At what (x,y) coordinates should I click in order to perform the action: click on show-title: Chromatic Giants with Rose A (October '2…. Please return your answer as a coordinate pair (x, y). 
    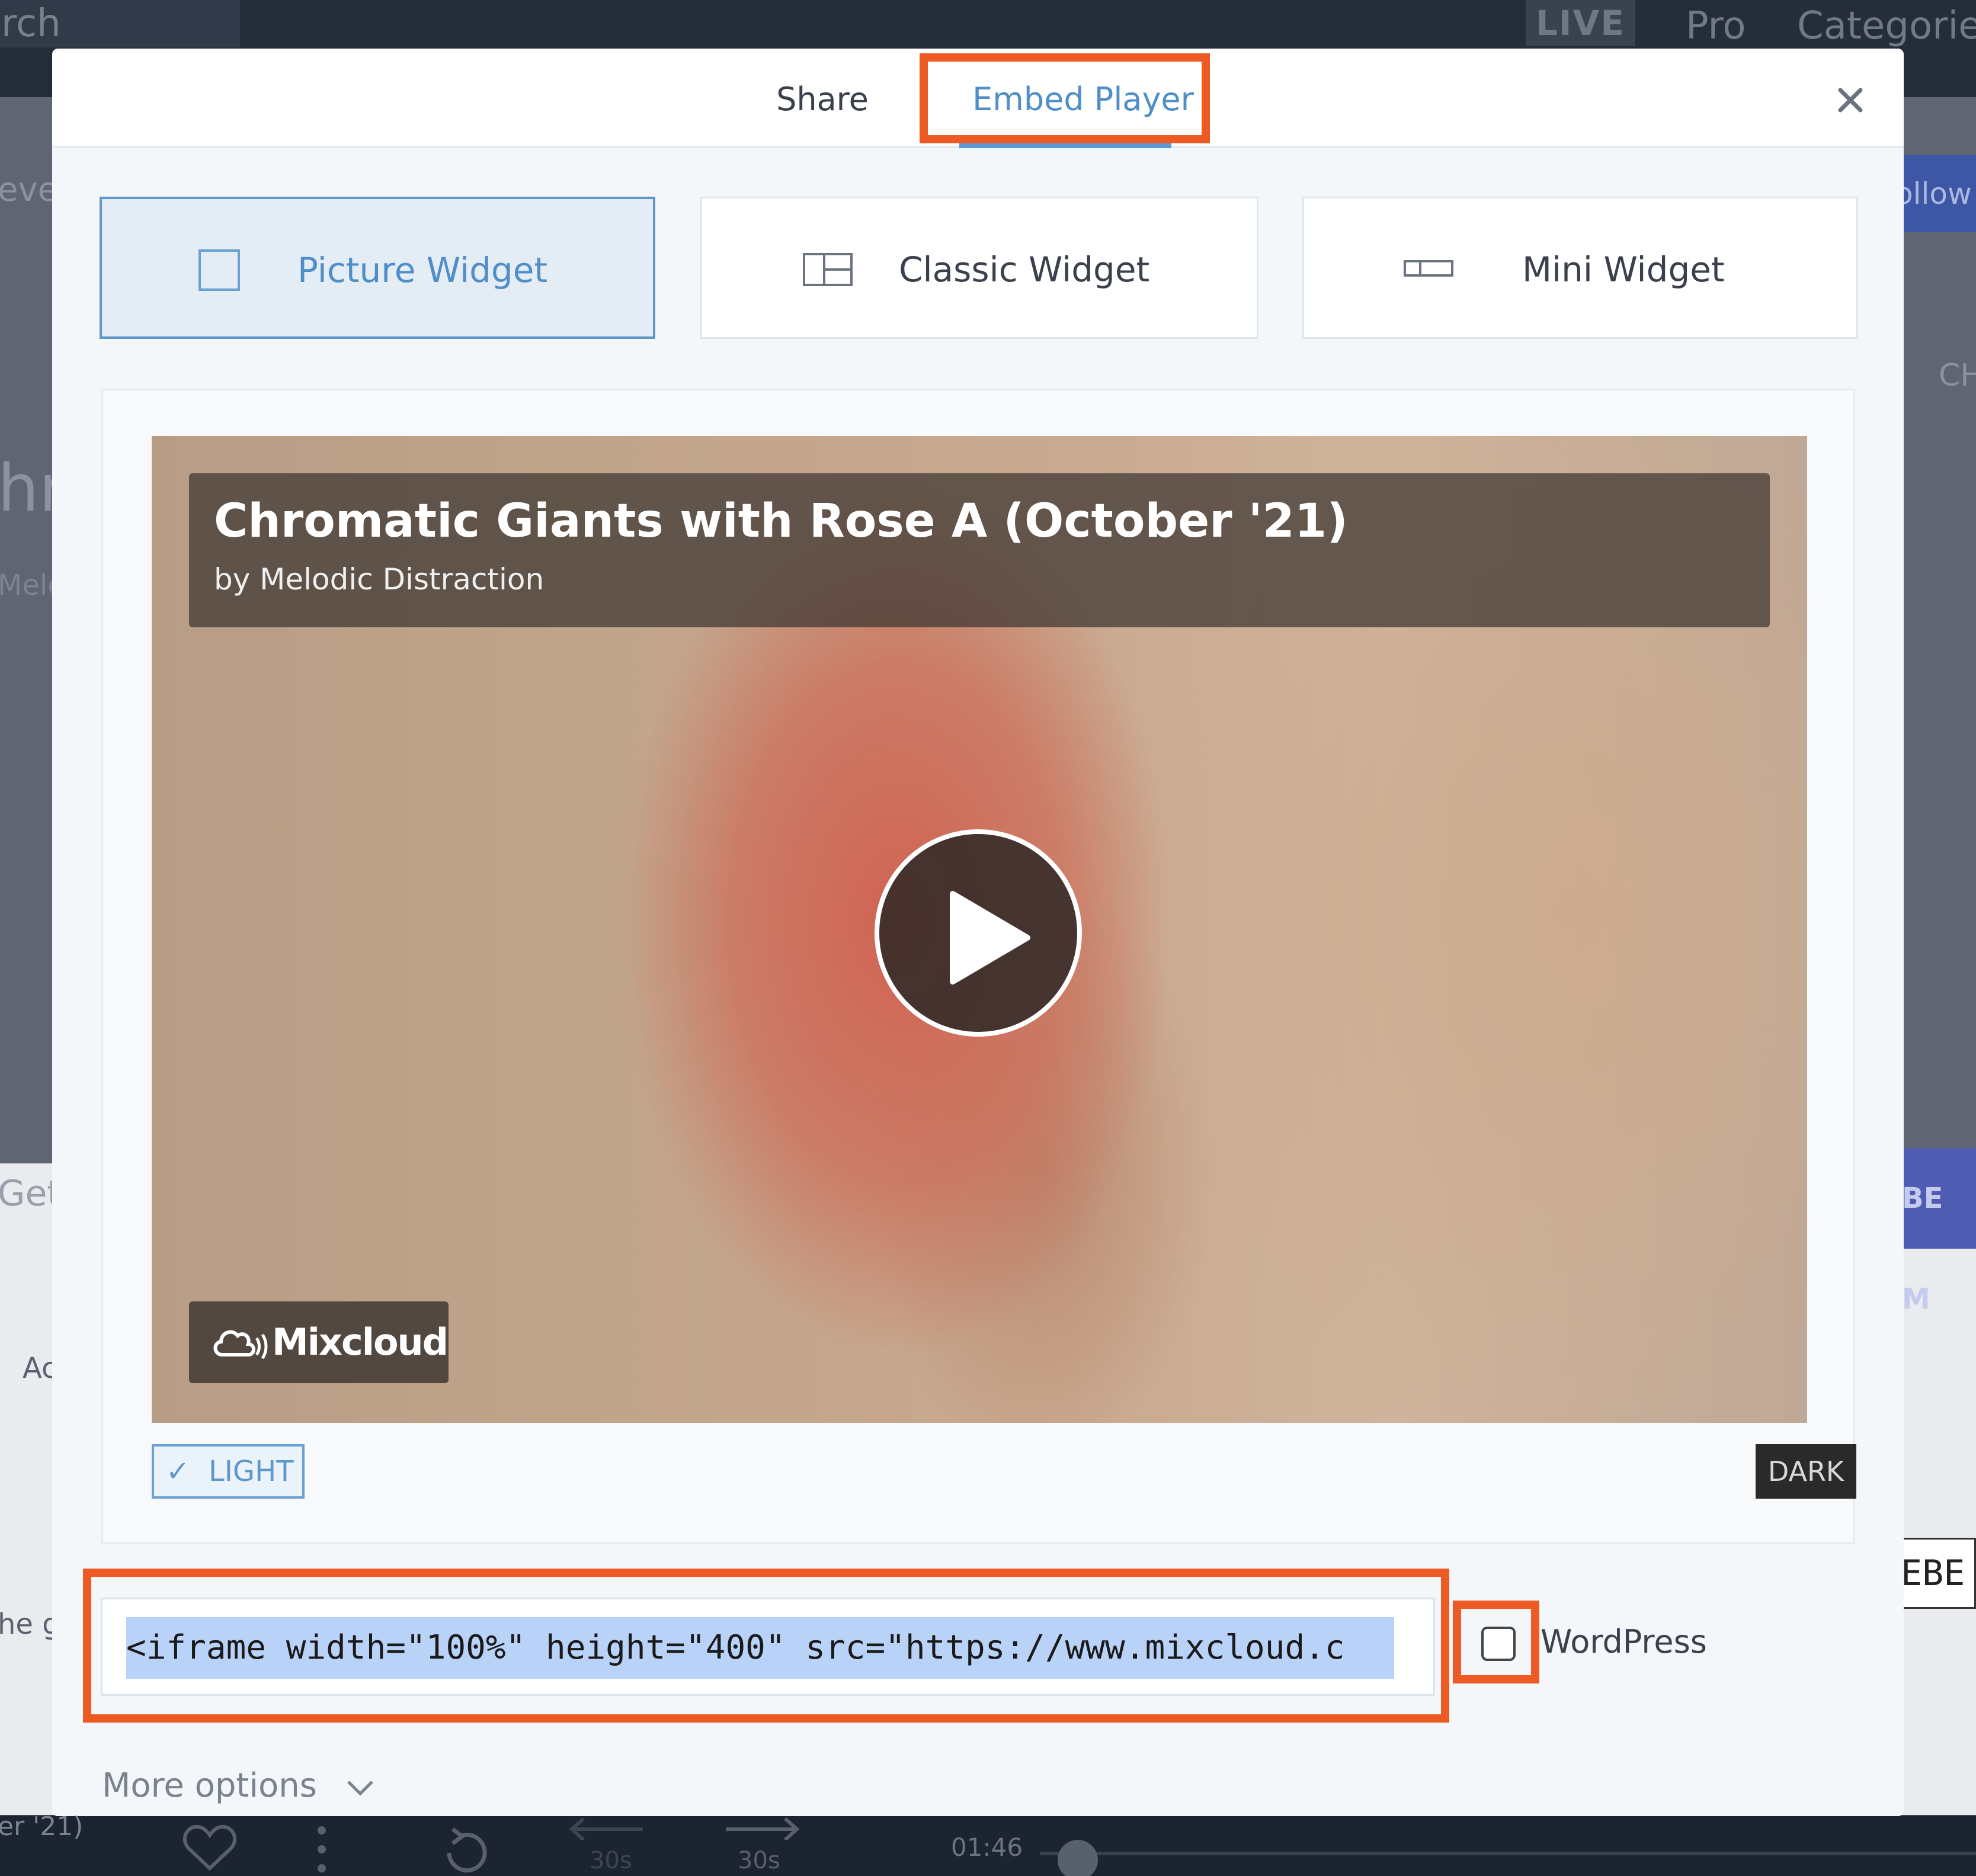
    Looking at the image, I should click on (781, 522).